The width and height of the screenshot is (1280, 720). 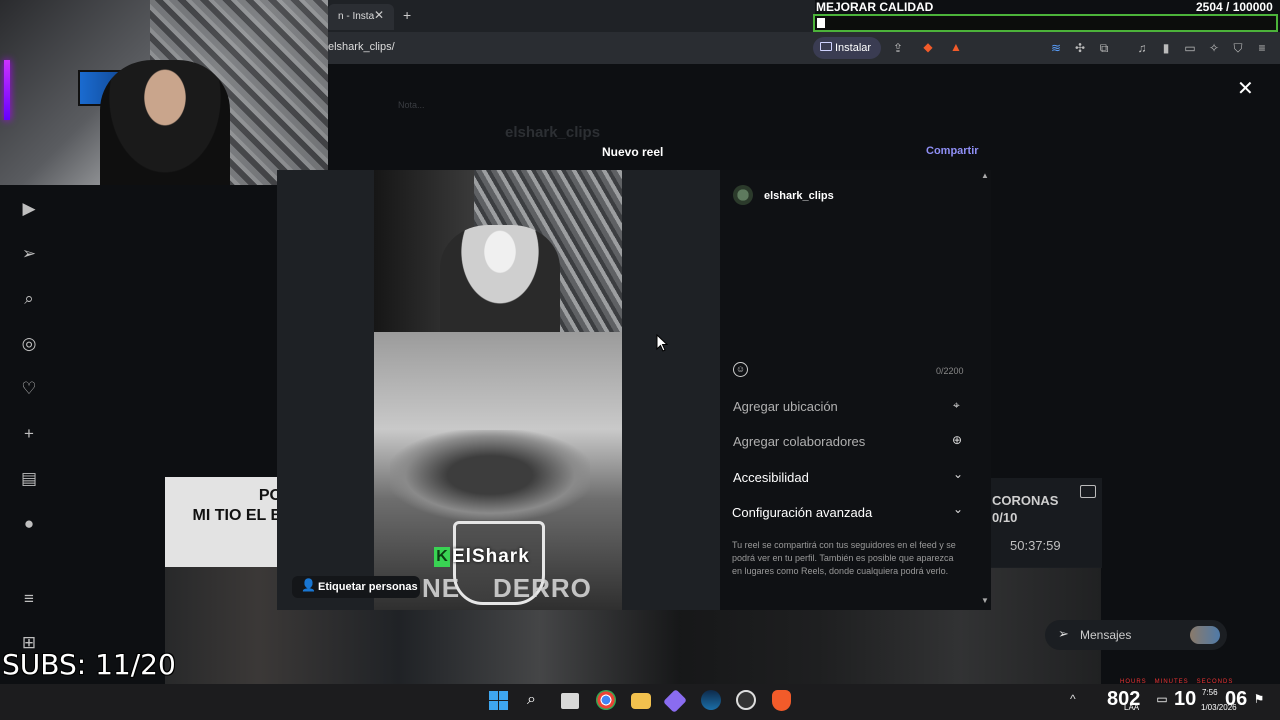 I want to click on browser-tab: n - Insta, so click(x=361, y=17).